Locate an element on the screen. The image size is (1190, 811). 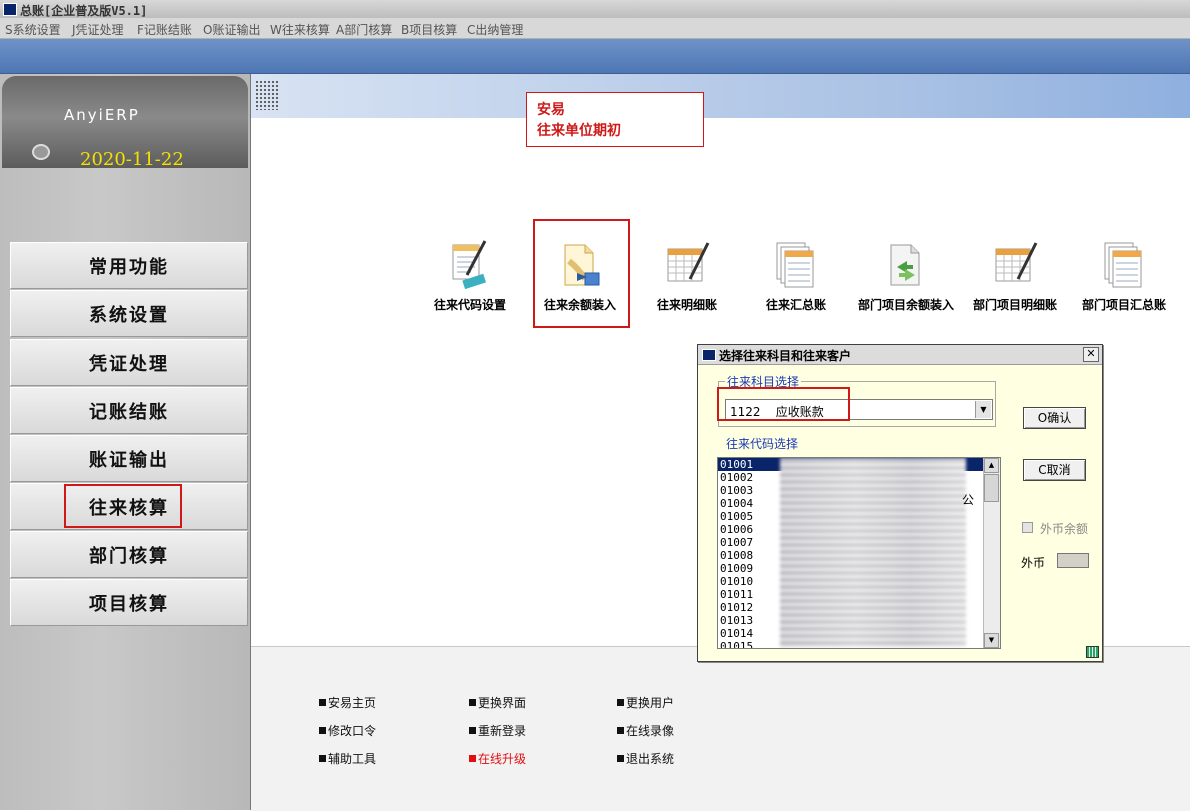
dept-balance-import-icon is located at coordinates (905, 265).